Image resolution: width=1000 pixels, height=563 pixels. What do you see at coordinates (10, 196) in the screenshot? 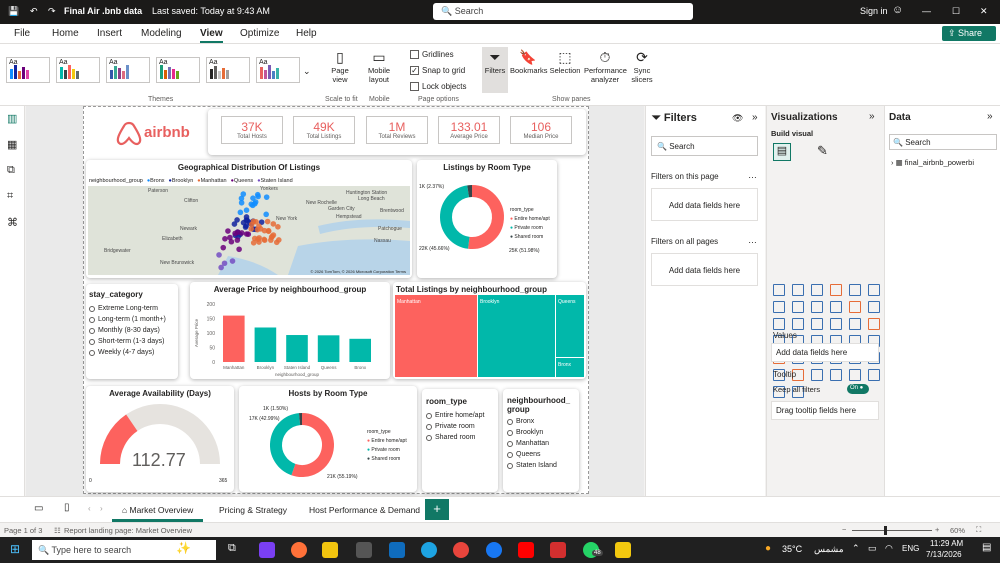
I see `dax-view-icon: ⌗` at bounding box center [10, 196].